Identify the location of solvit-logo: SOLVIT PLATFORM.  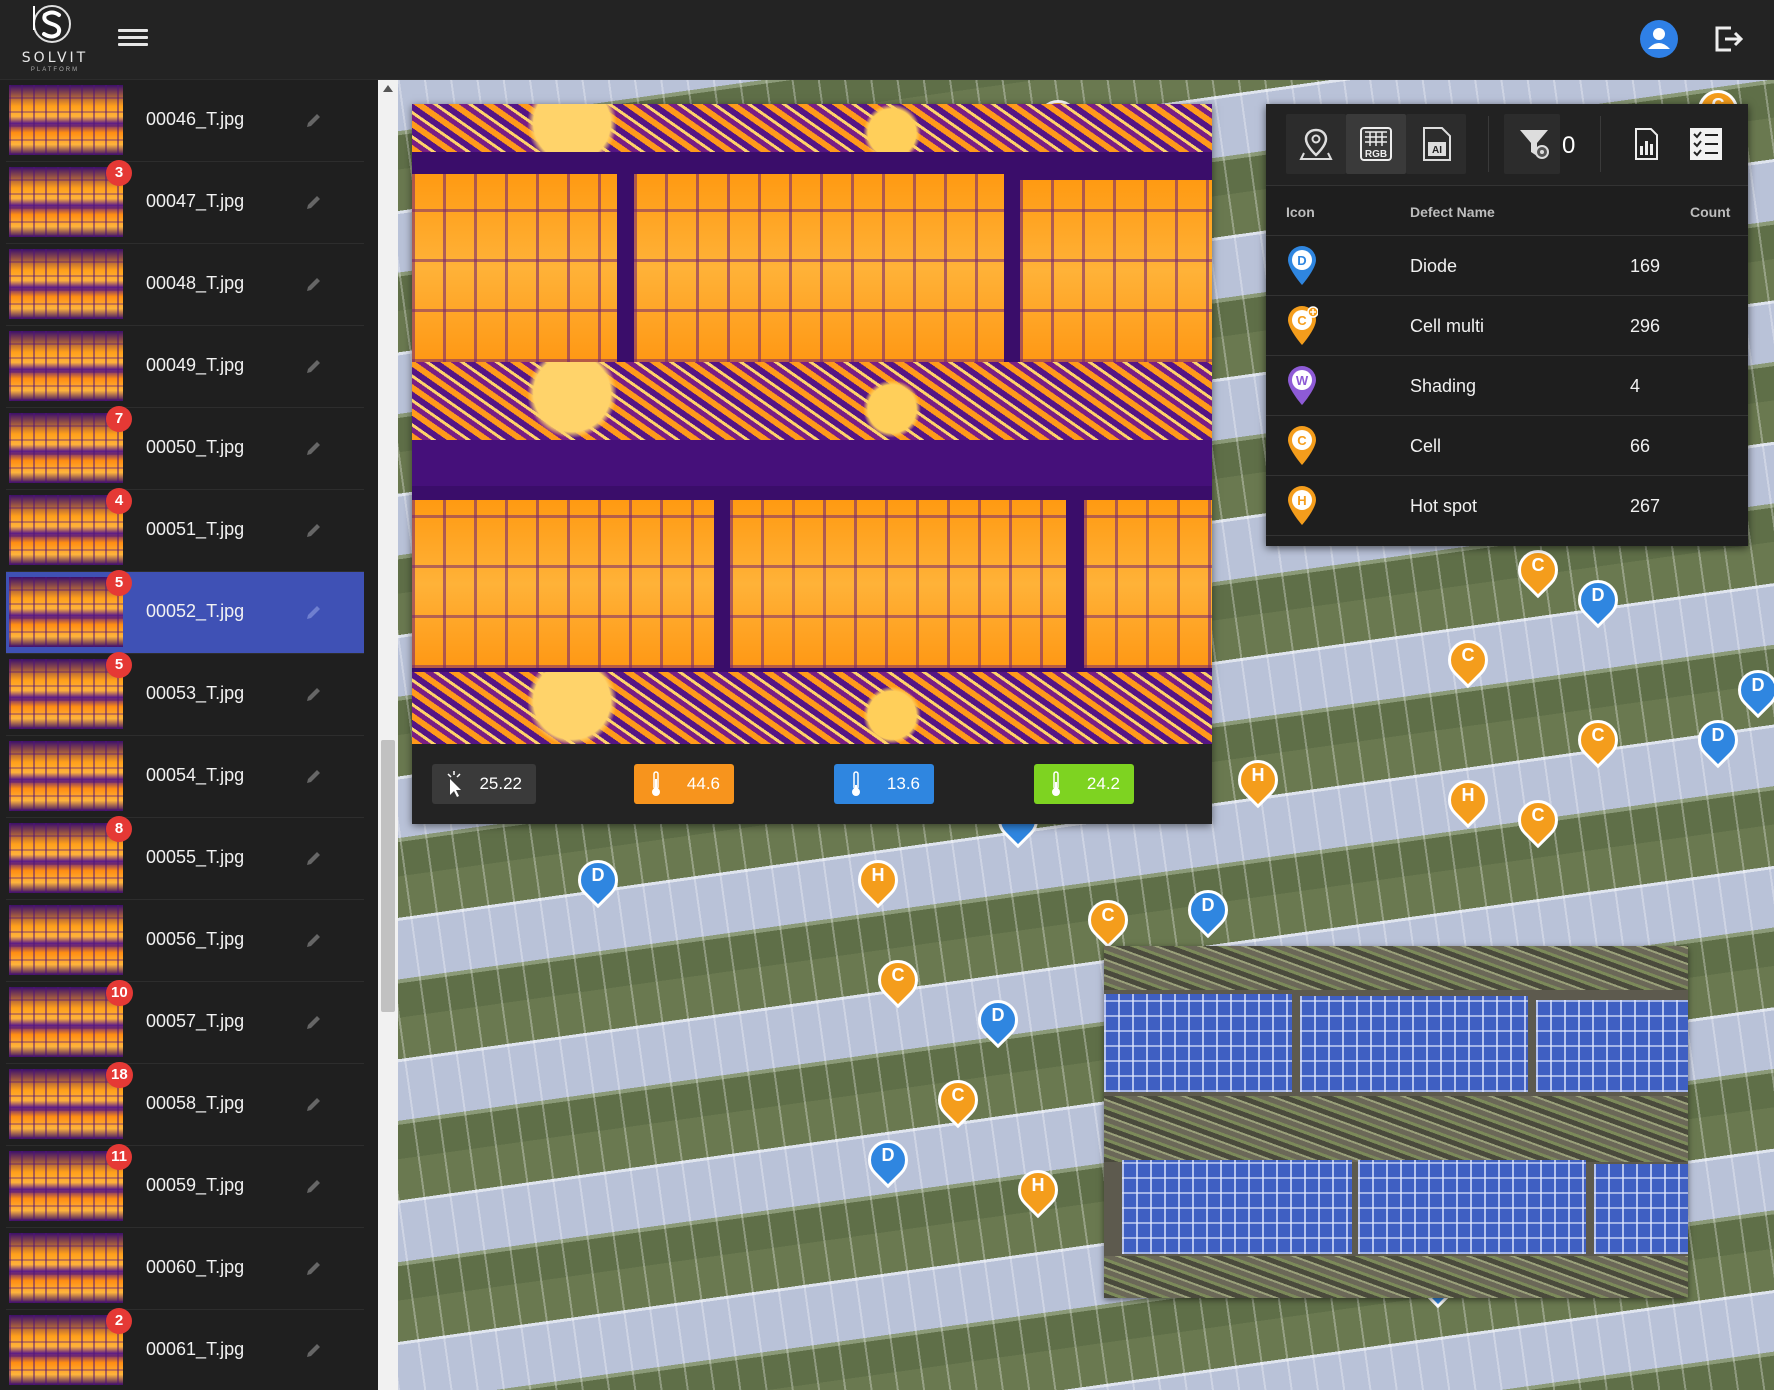
(55, 39).